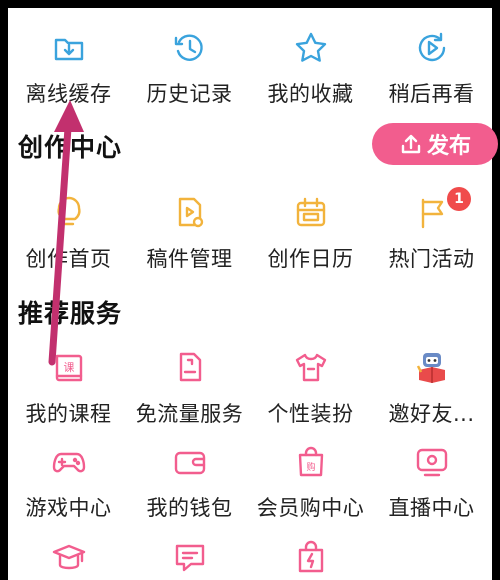 The height and width of the screenshot is (580, 500). Describe the element at coordinates (189, 94) in the screenshot. I see `history-label: 历史记录` at that location.